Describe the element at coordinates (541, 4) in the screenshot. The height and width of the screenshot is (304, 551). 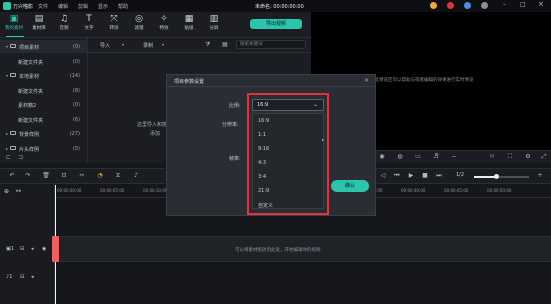
I see `close-window-icon: ×` at that location.